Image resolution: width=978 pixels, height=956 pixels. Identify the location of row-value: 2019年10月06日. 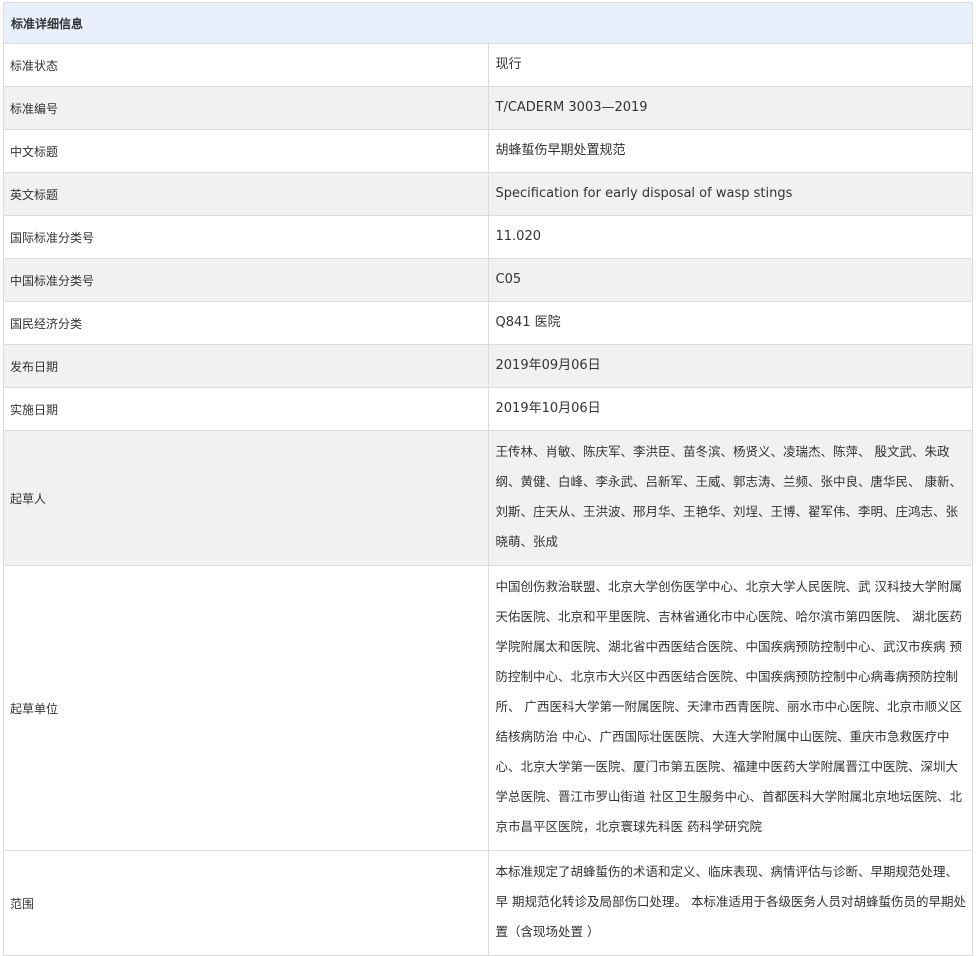
(730, 409).